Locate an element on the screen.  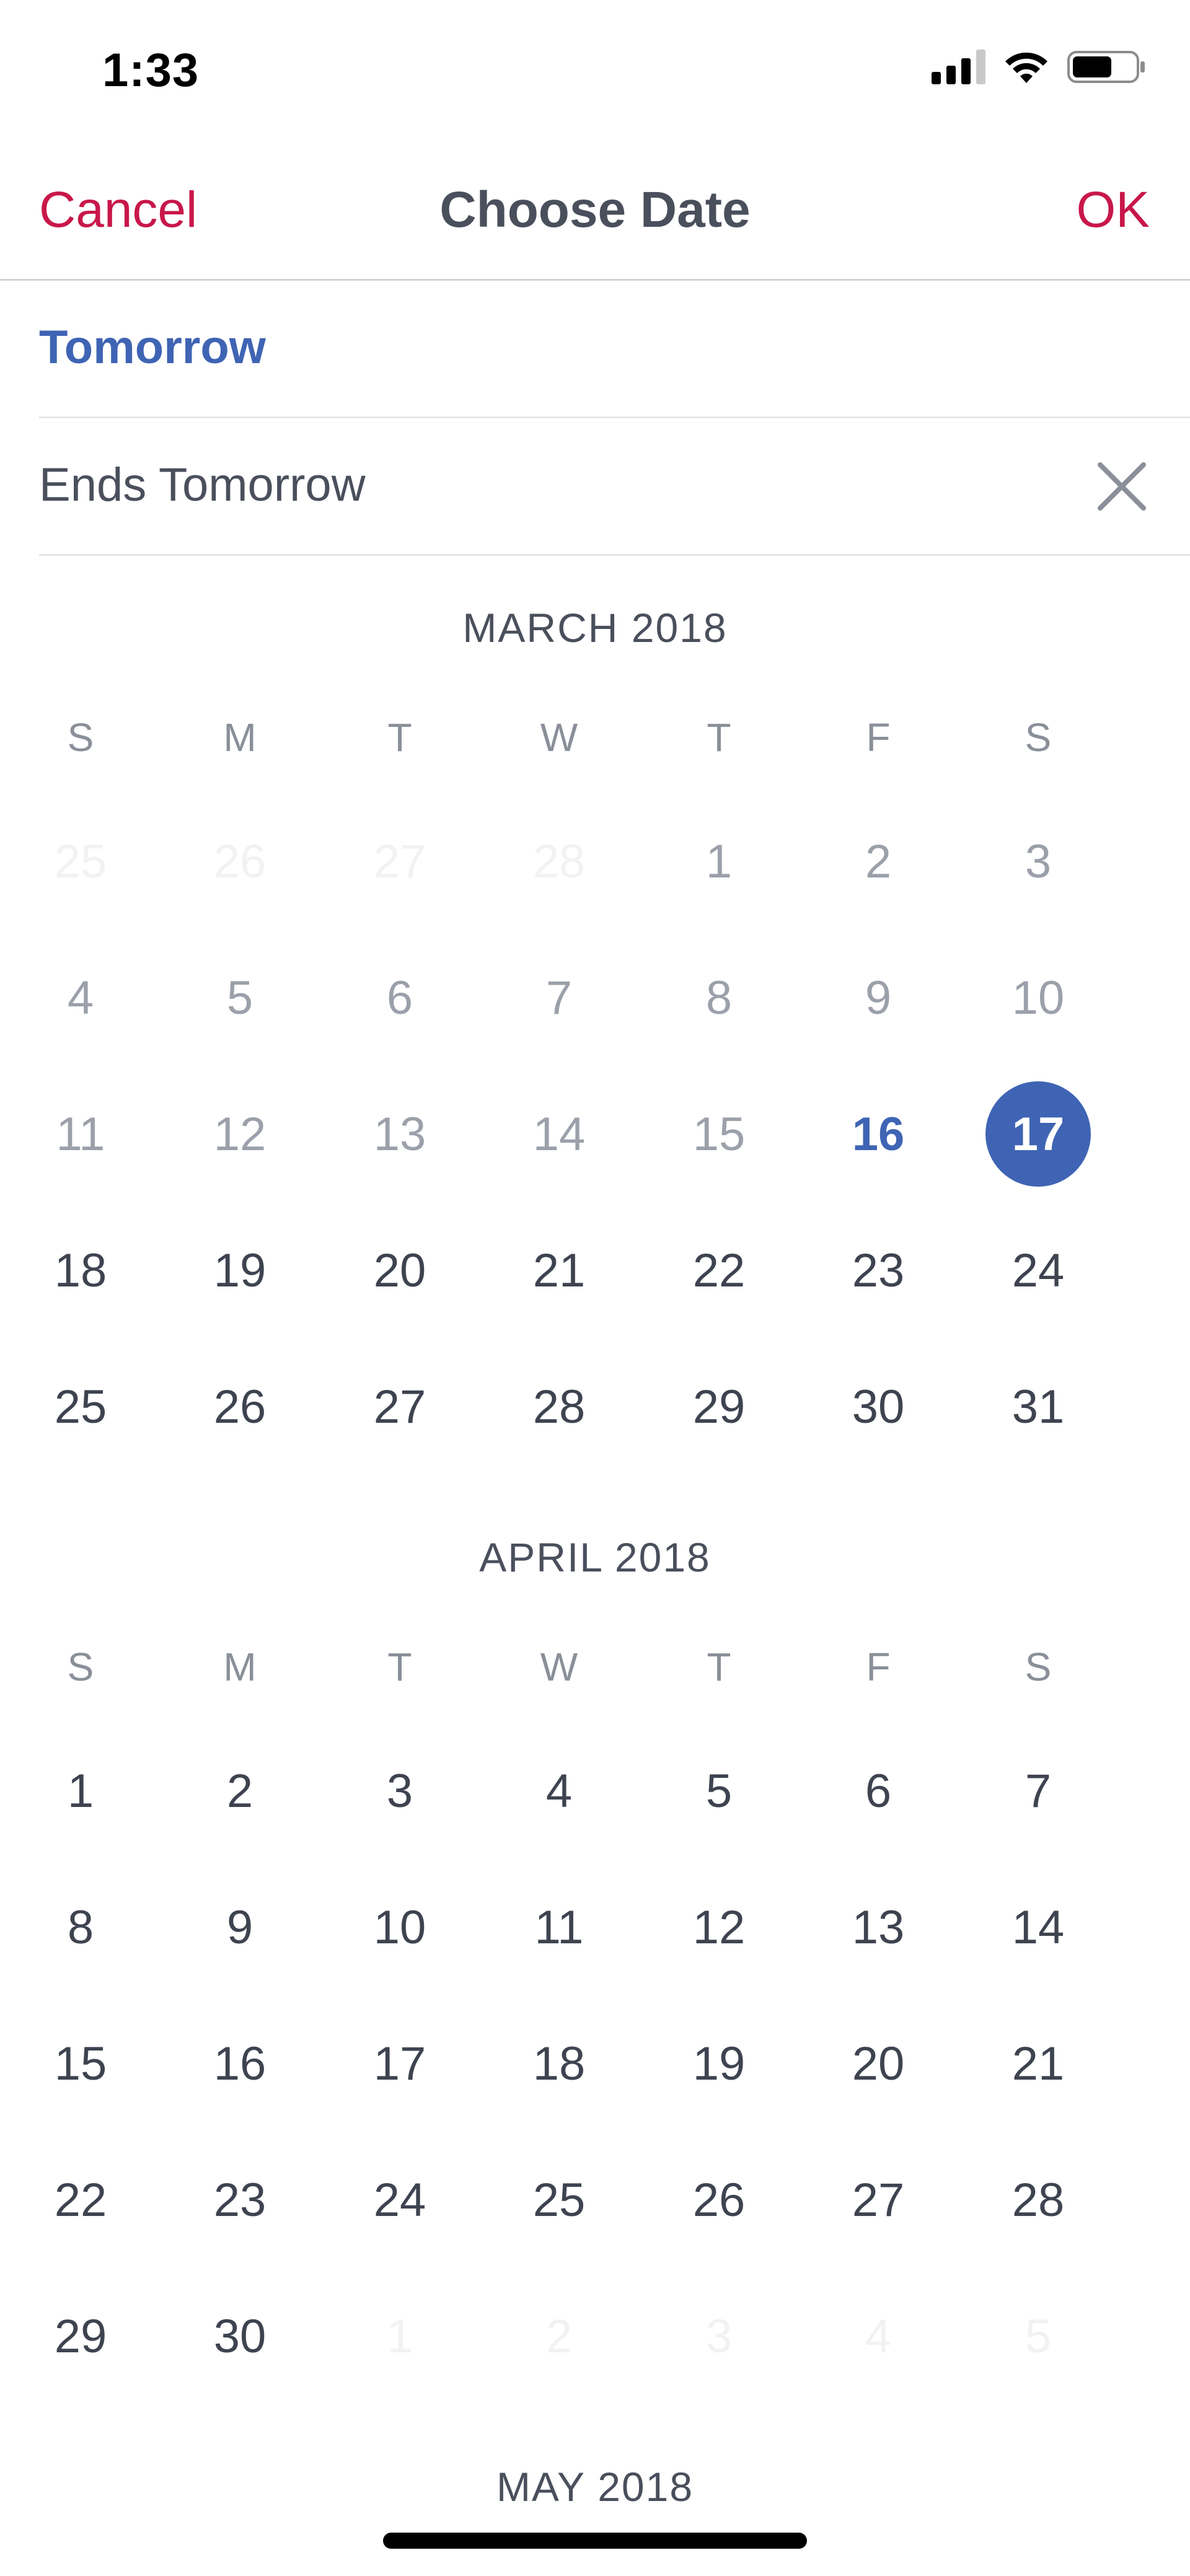
day-number: 12 is located at coordinates (240, 1134).